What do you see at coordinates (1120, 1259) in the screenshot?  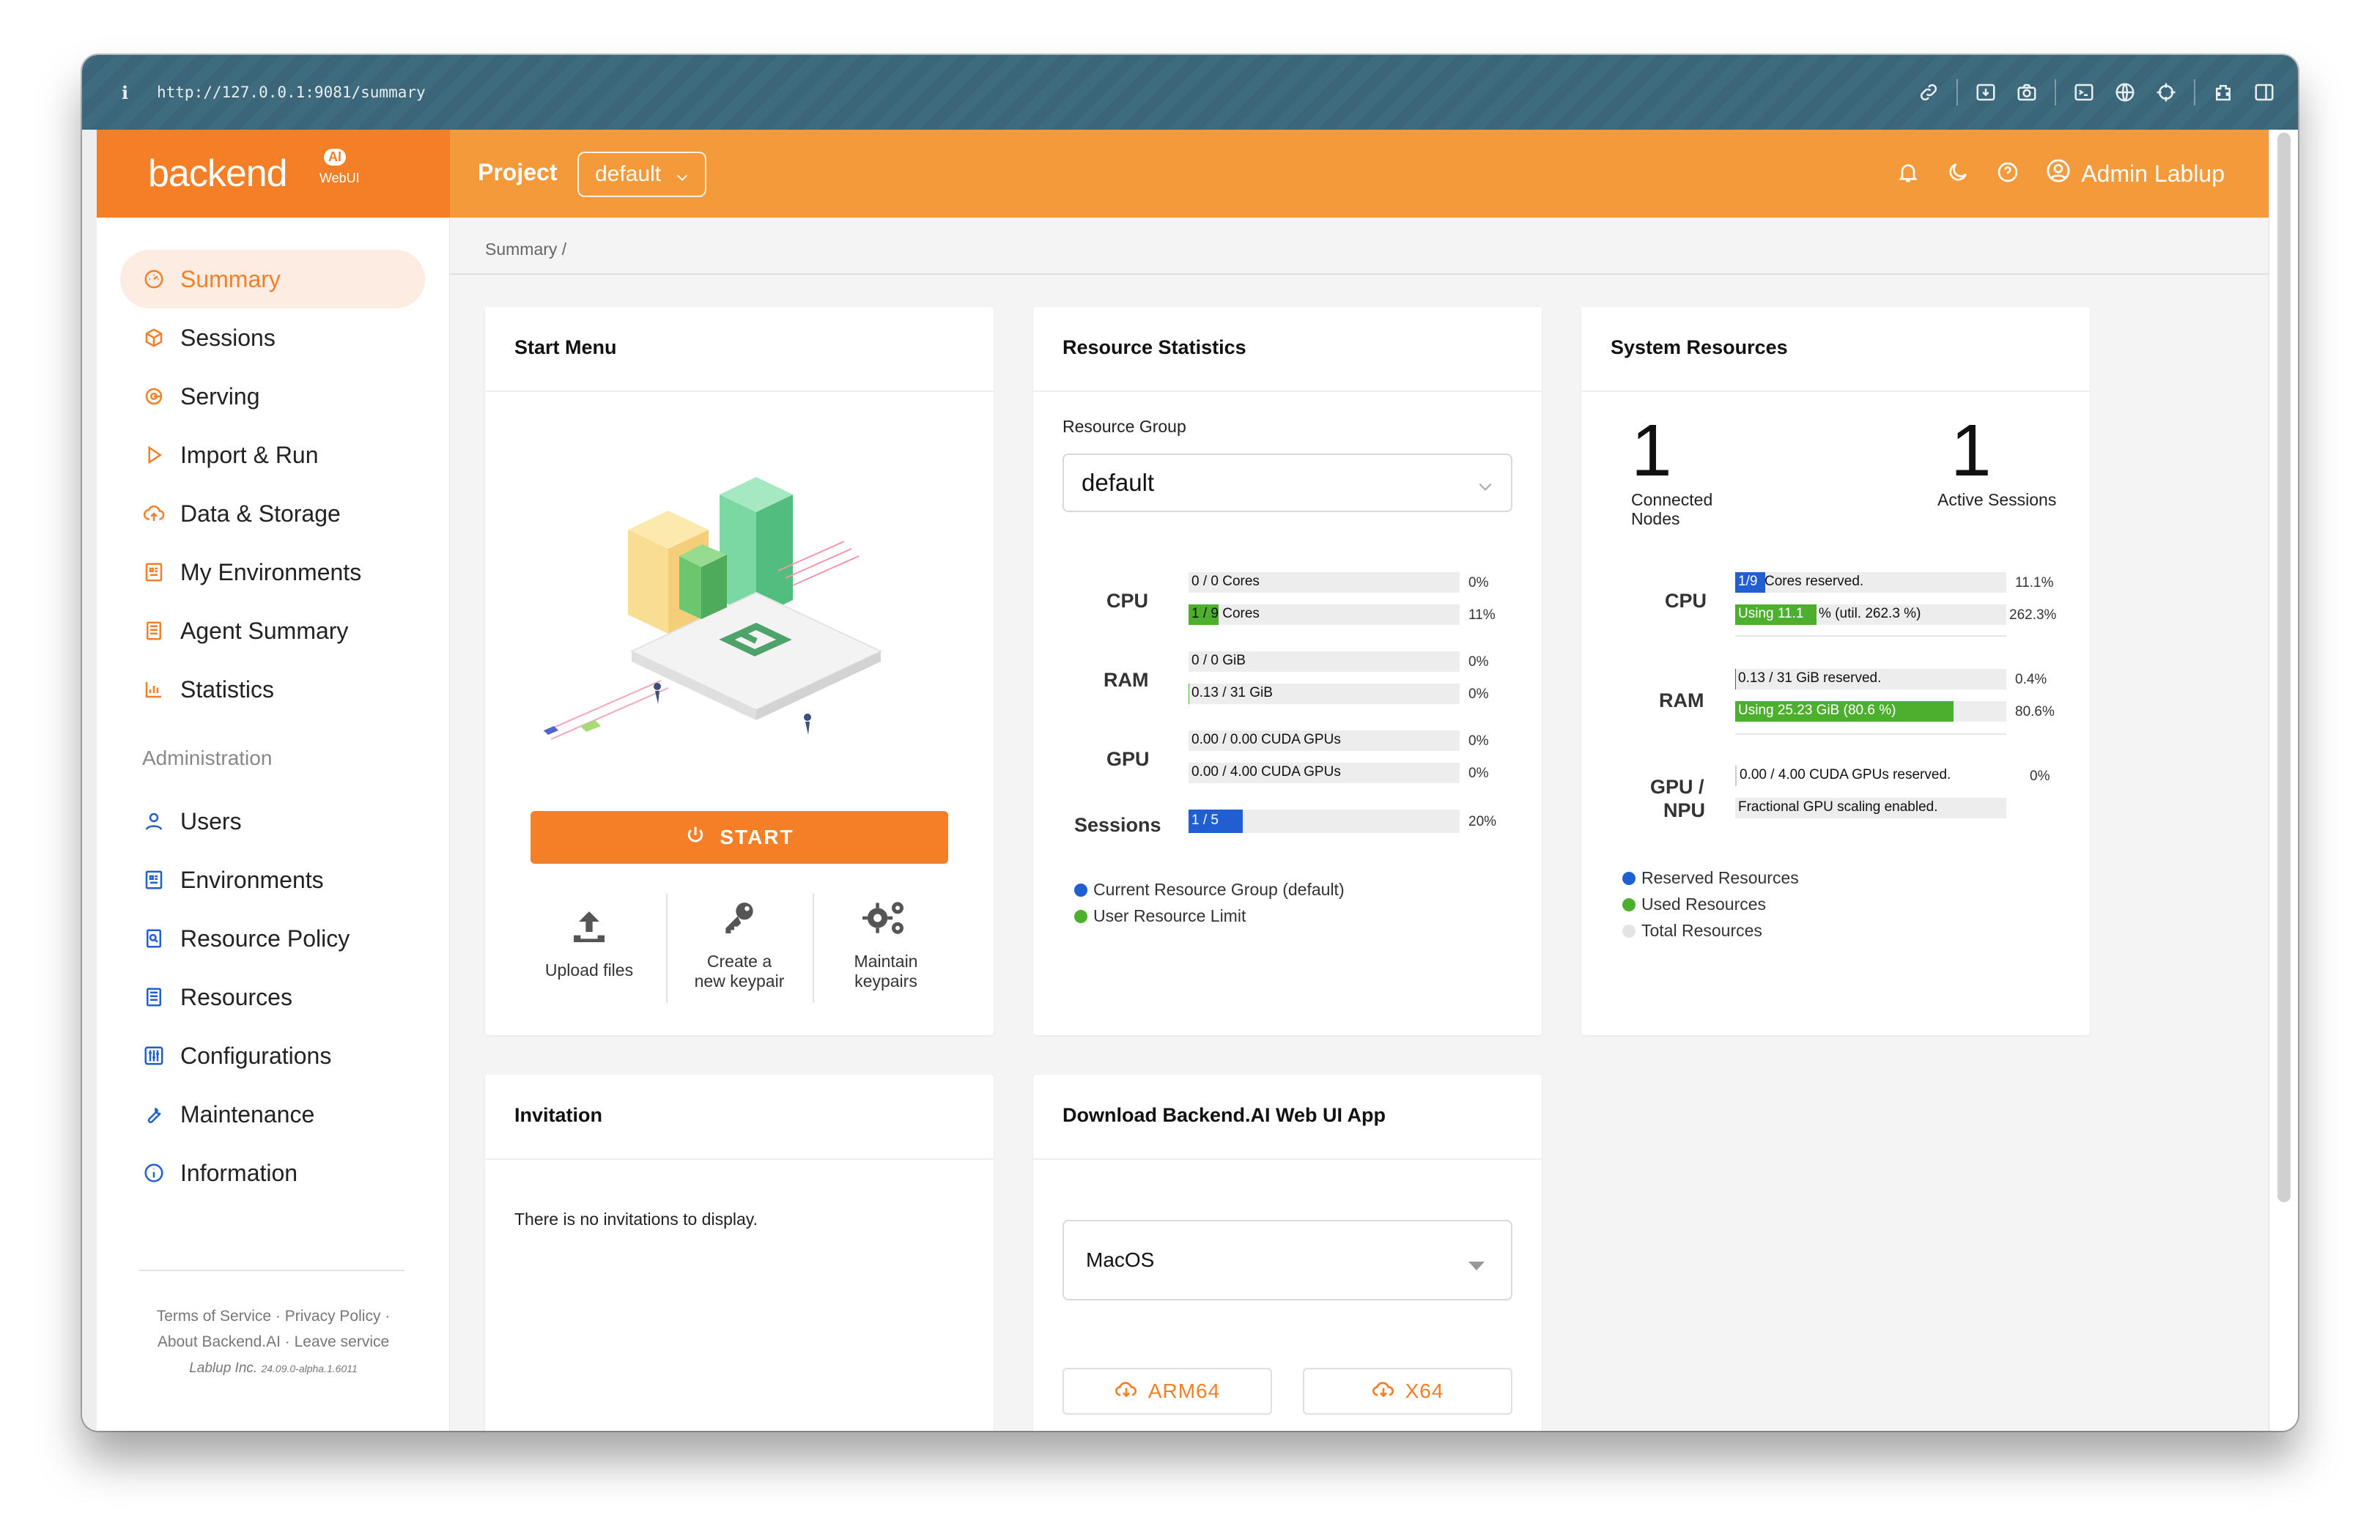 I see `os-value: MacOS` at bounding box center [1120, 1259].